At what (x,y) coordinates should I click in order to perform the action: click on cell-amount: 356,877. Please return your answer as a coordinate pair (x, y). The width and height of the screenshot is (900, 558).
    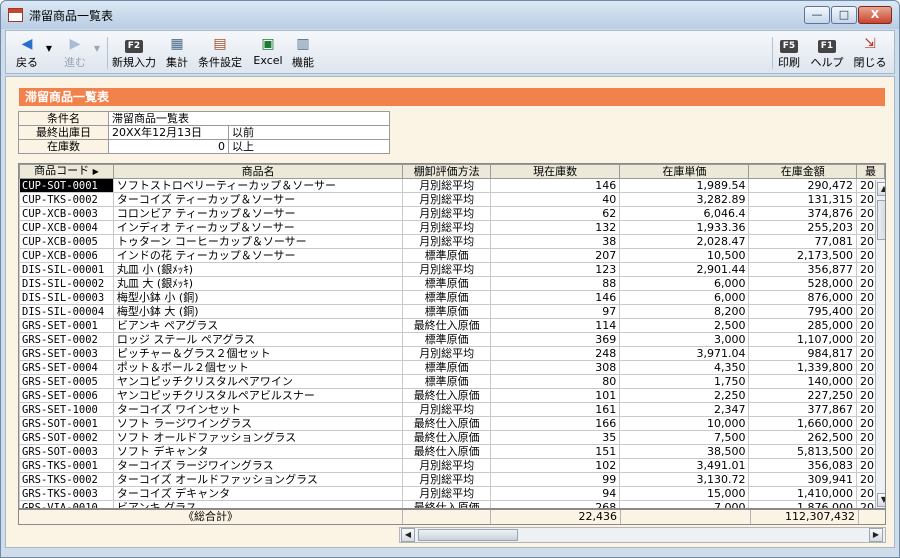
    Looking at the image, I should click on (803, 269).